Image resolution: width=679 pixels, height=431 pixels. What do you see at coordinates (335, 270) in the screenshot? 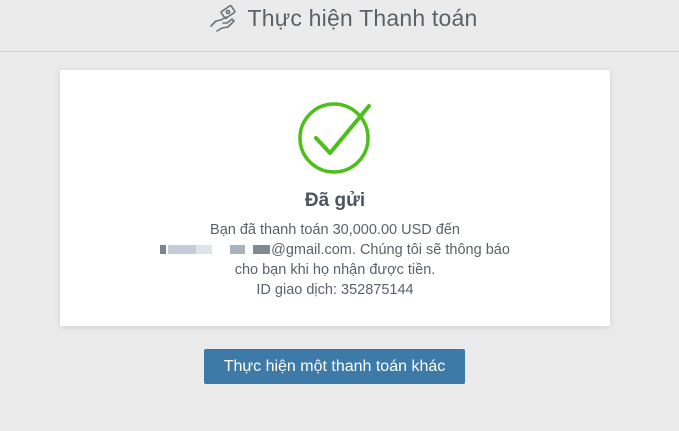
I see `notification-text: cho bạn khi họ nhận được tiền.` at bounding box center [335, 270].